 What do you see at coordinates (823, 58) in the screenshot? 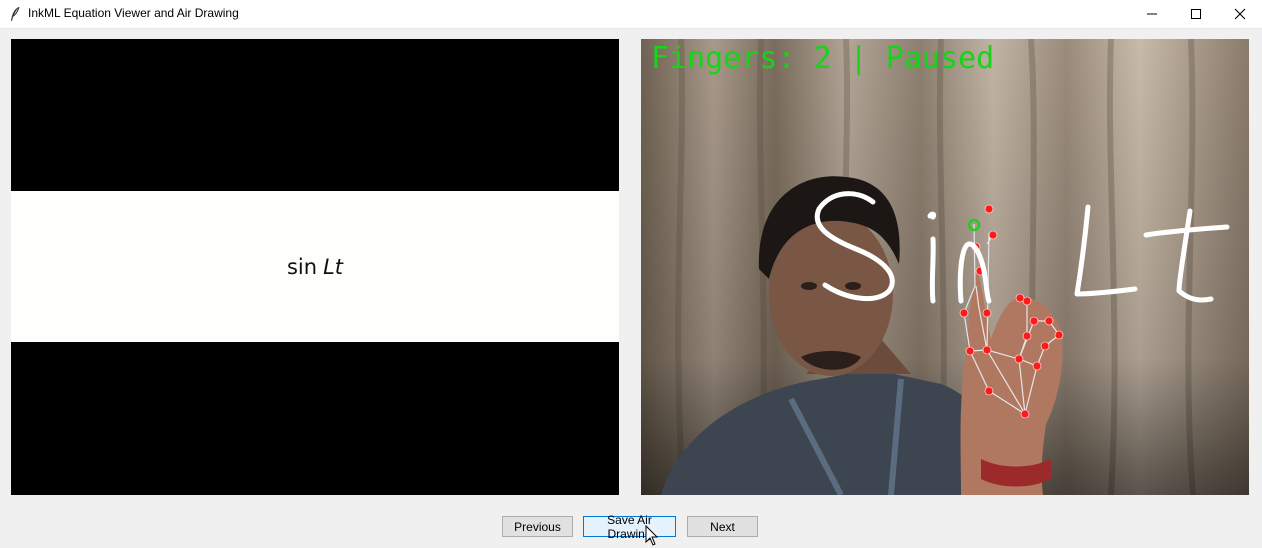
I see `finger-status-overlay: Fingers: 2 | Paused` at bounding box center [823, 58].